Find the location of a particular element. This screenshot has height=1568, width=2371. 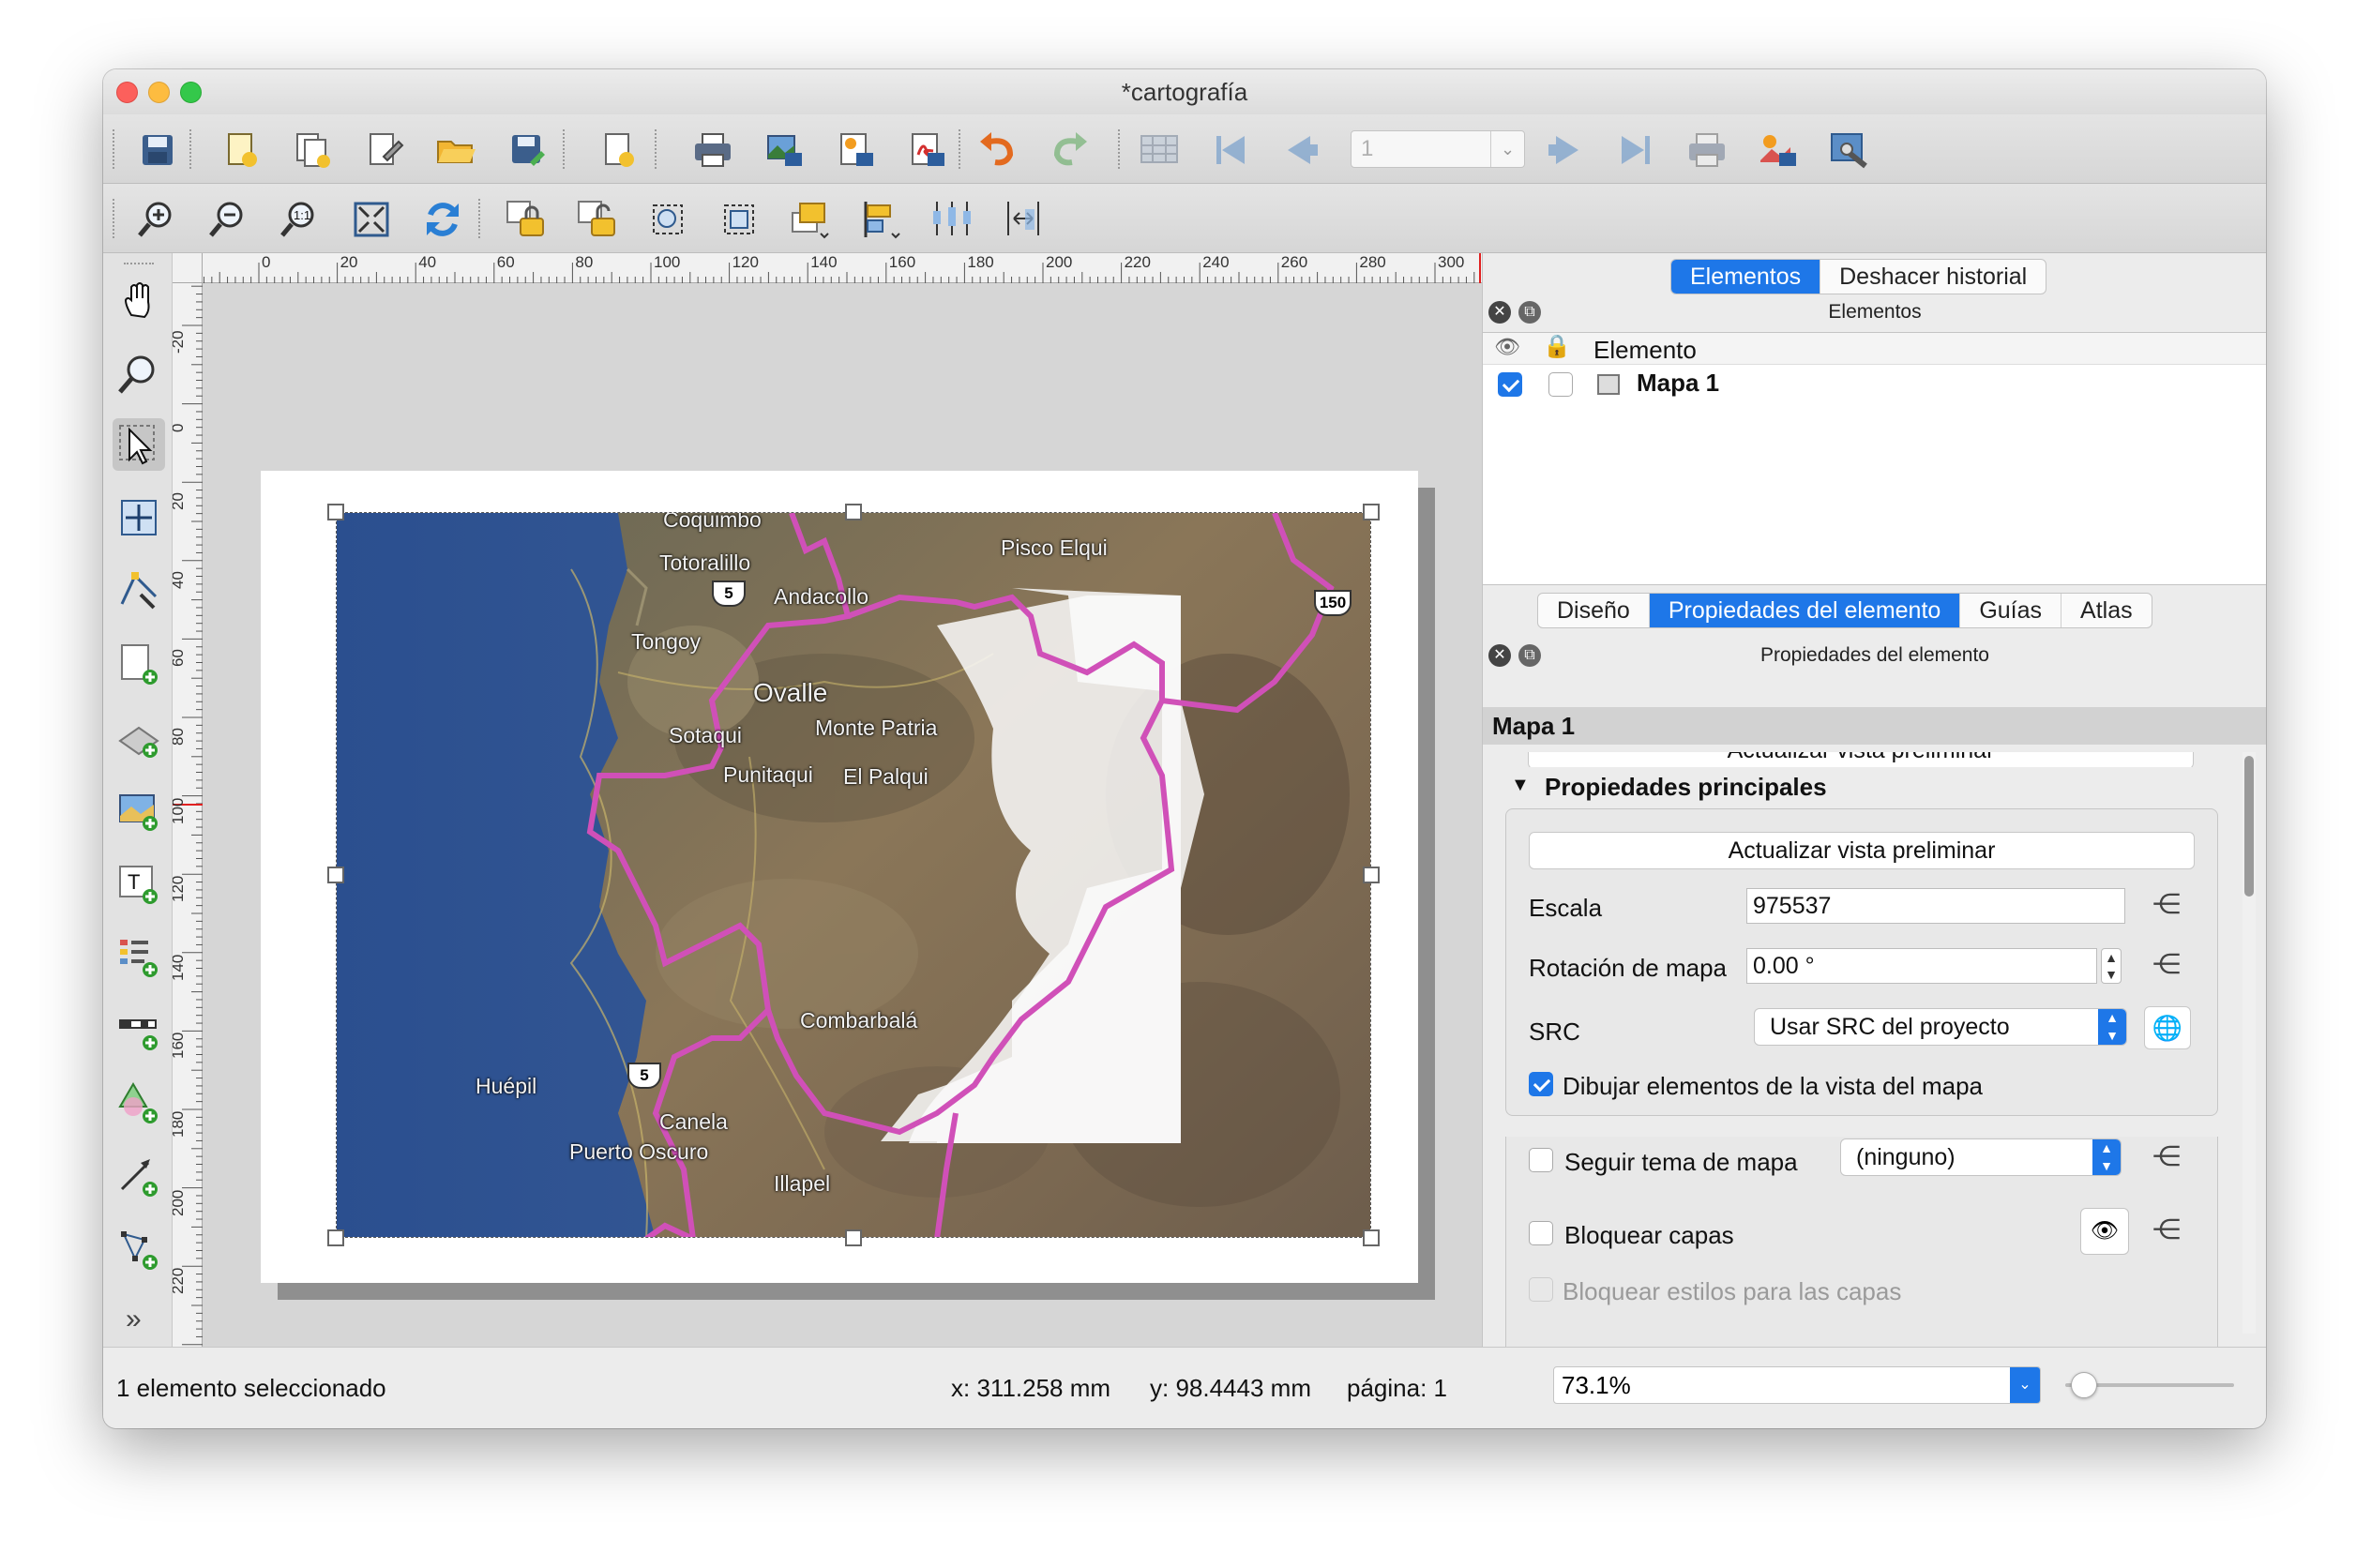

lock-items-icon is located at coordinates (525, 220).